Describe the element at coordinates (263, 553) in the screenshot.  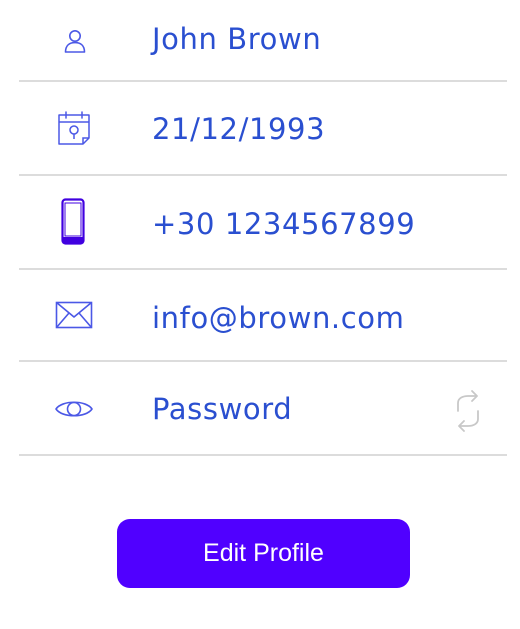
I see `edit-profile-button: Edit Profile` at that location.